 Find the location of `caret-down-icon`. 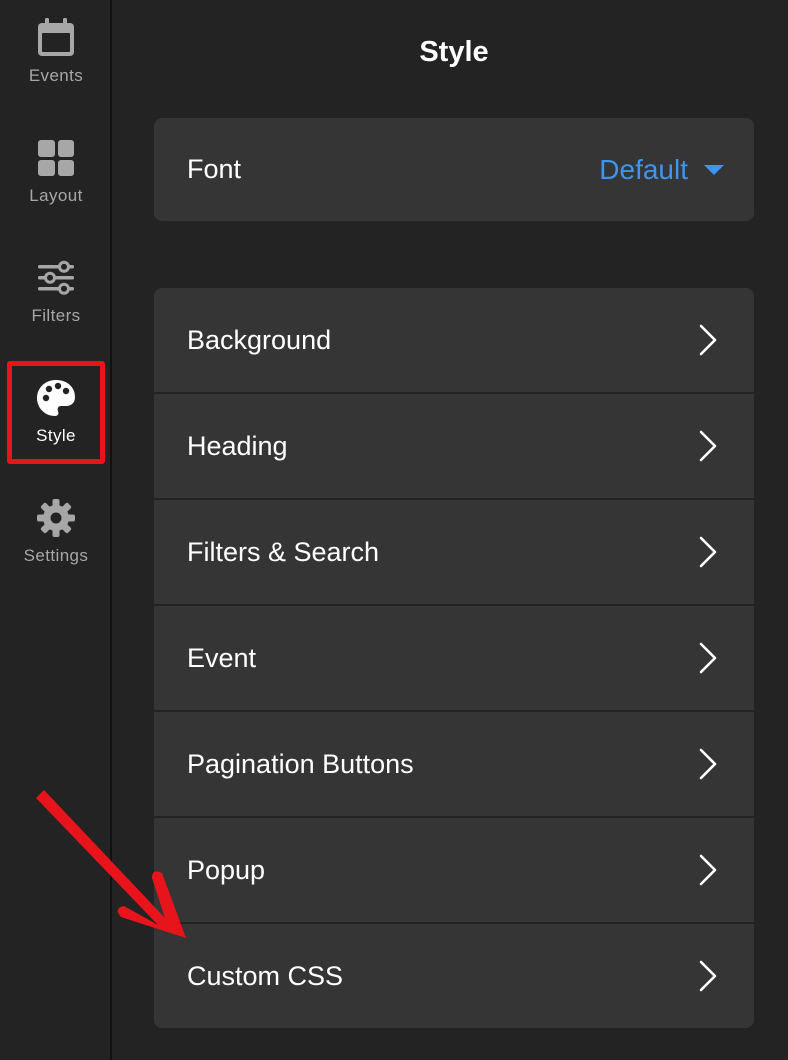

caret-down-icon is located at coordinates (714, 169).